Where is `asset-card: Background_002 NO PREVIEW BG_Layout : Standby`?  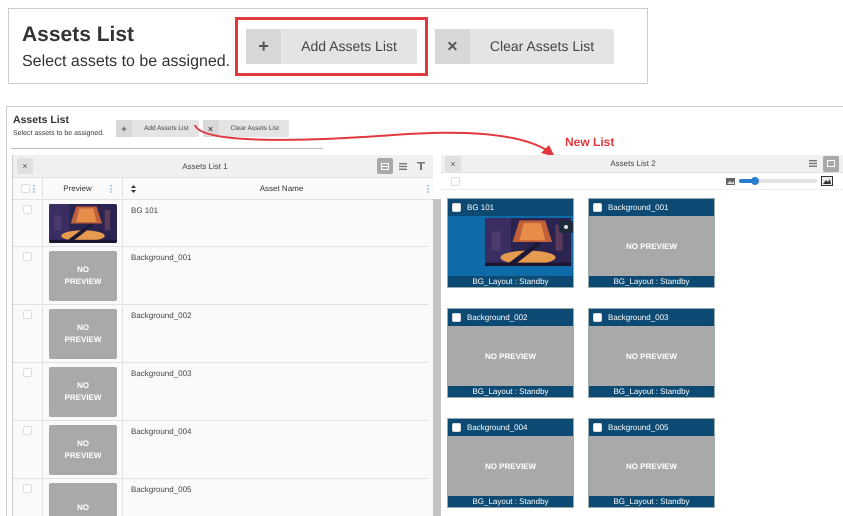
asset-card: Background_002 NO PREVIEW BG_Layout : Standby is located at coordinates (510, 353).